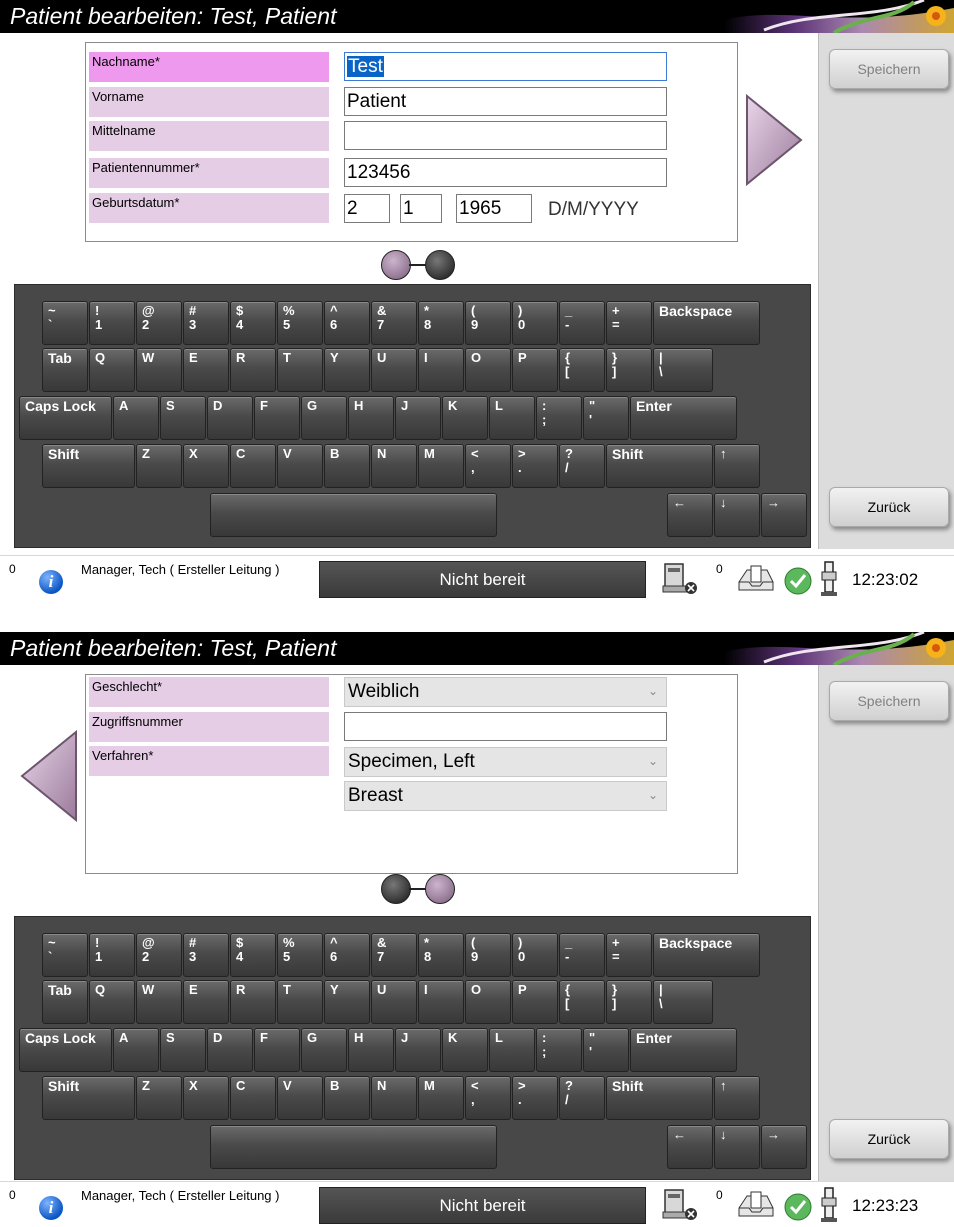 Image resolution: width=954 pixels, height=1227 pixels. What do you see at coordinates (394, 1002) in the screenshot?
I see `key-u: U` at bounding box center [394, 1002].